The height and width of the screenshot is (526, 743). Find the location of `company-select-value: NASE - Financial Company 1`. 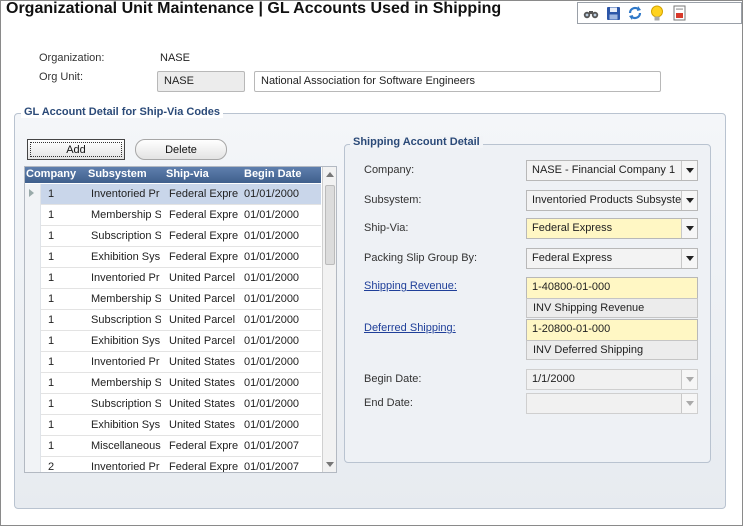

company-select-value: NASE - Financial Company 1 is located at coordinates (604, 170).